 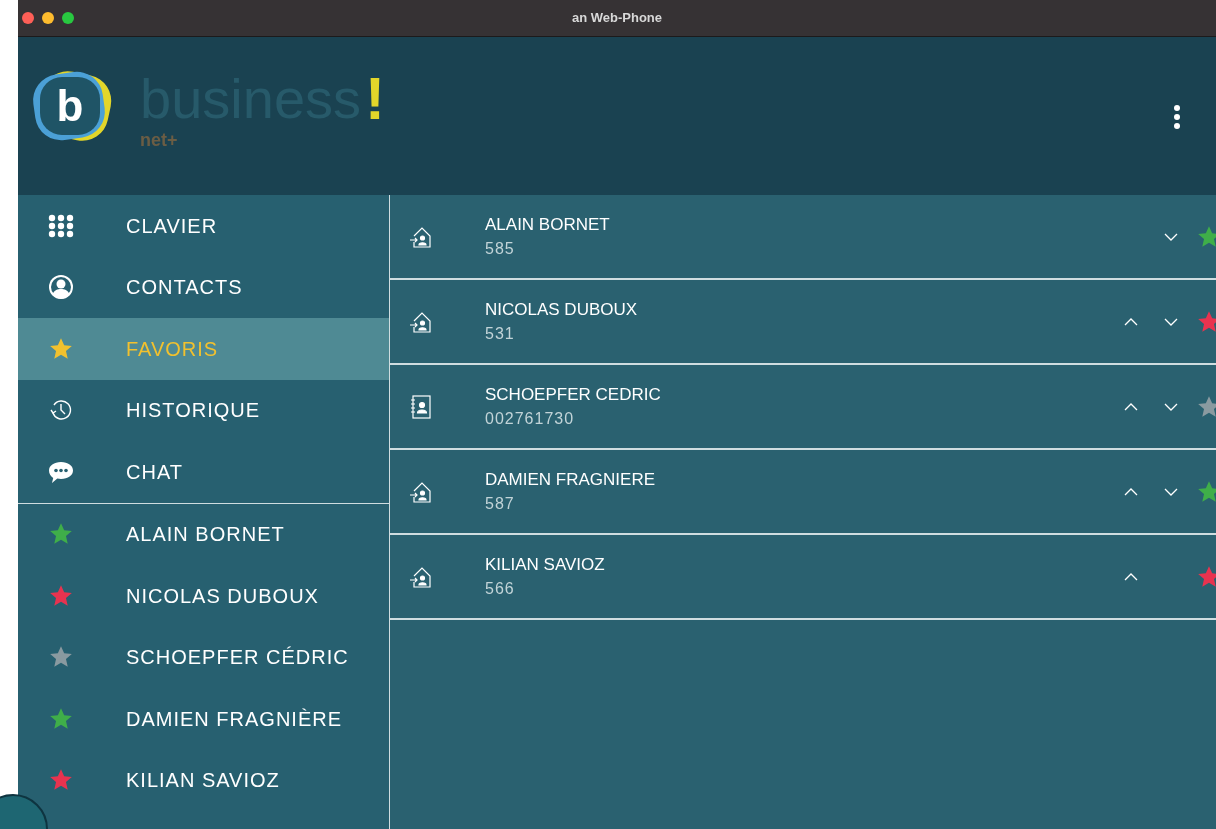 What do you see at coordinates (203, 534) in the screenshot?
I see `favorite-item: ALAIN BORNET` at bounding box center [203, 534].